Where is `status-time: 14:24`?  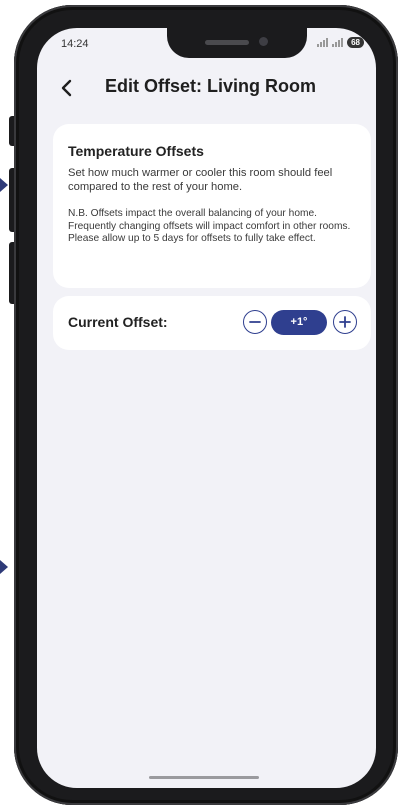 status-time: 14:24 is located at coordinates (75, 44).